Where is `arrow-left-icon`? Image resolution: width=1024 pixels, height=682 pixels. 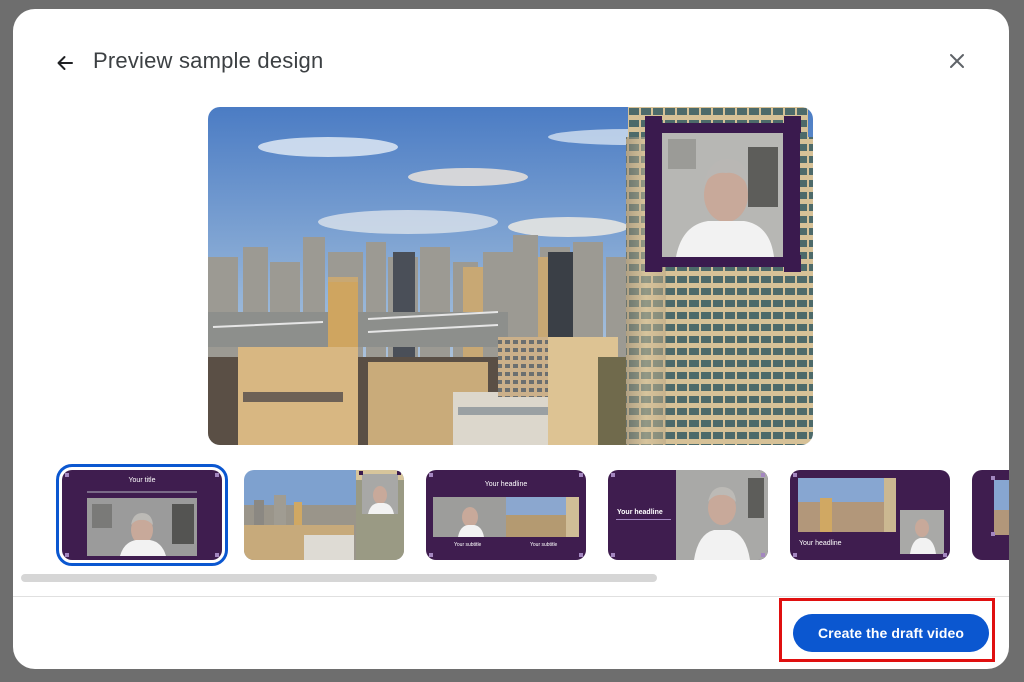 arrow-left-icon is located at coordinates (65, 63).